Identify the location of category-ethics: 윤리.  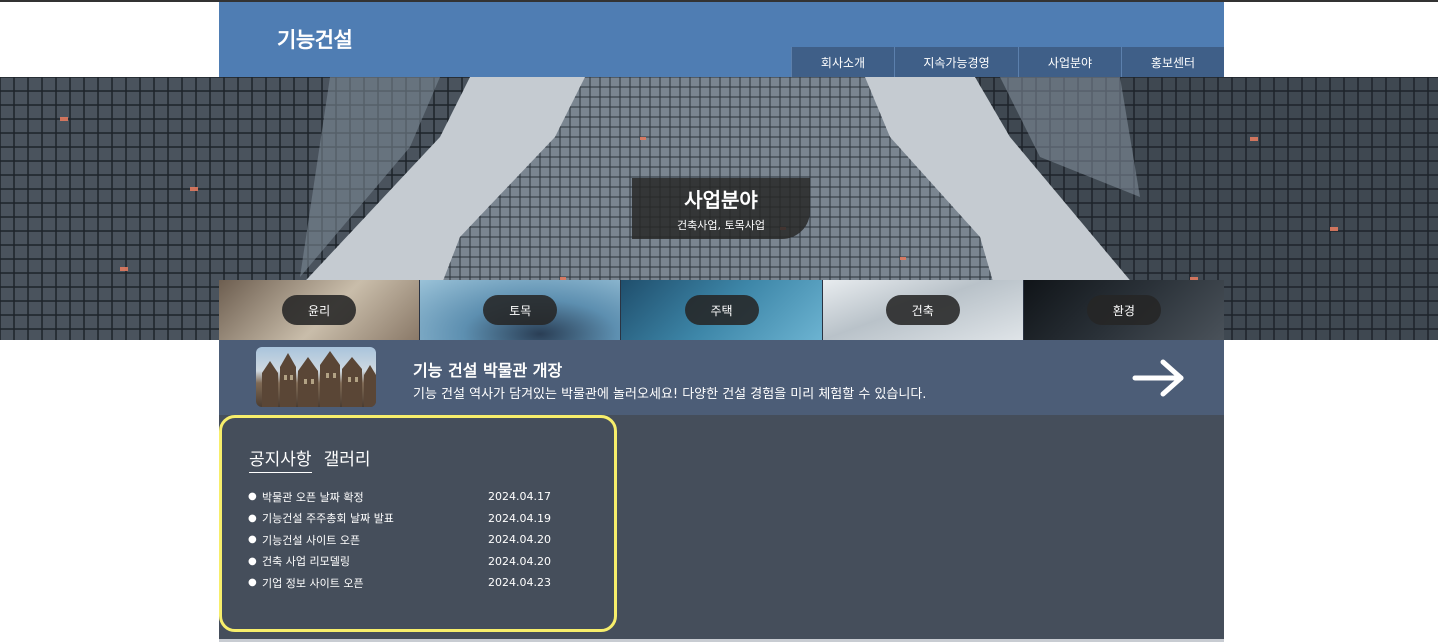
(320, 310).